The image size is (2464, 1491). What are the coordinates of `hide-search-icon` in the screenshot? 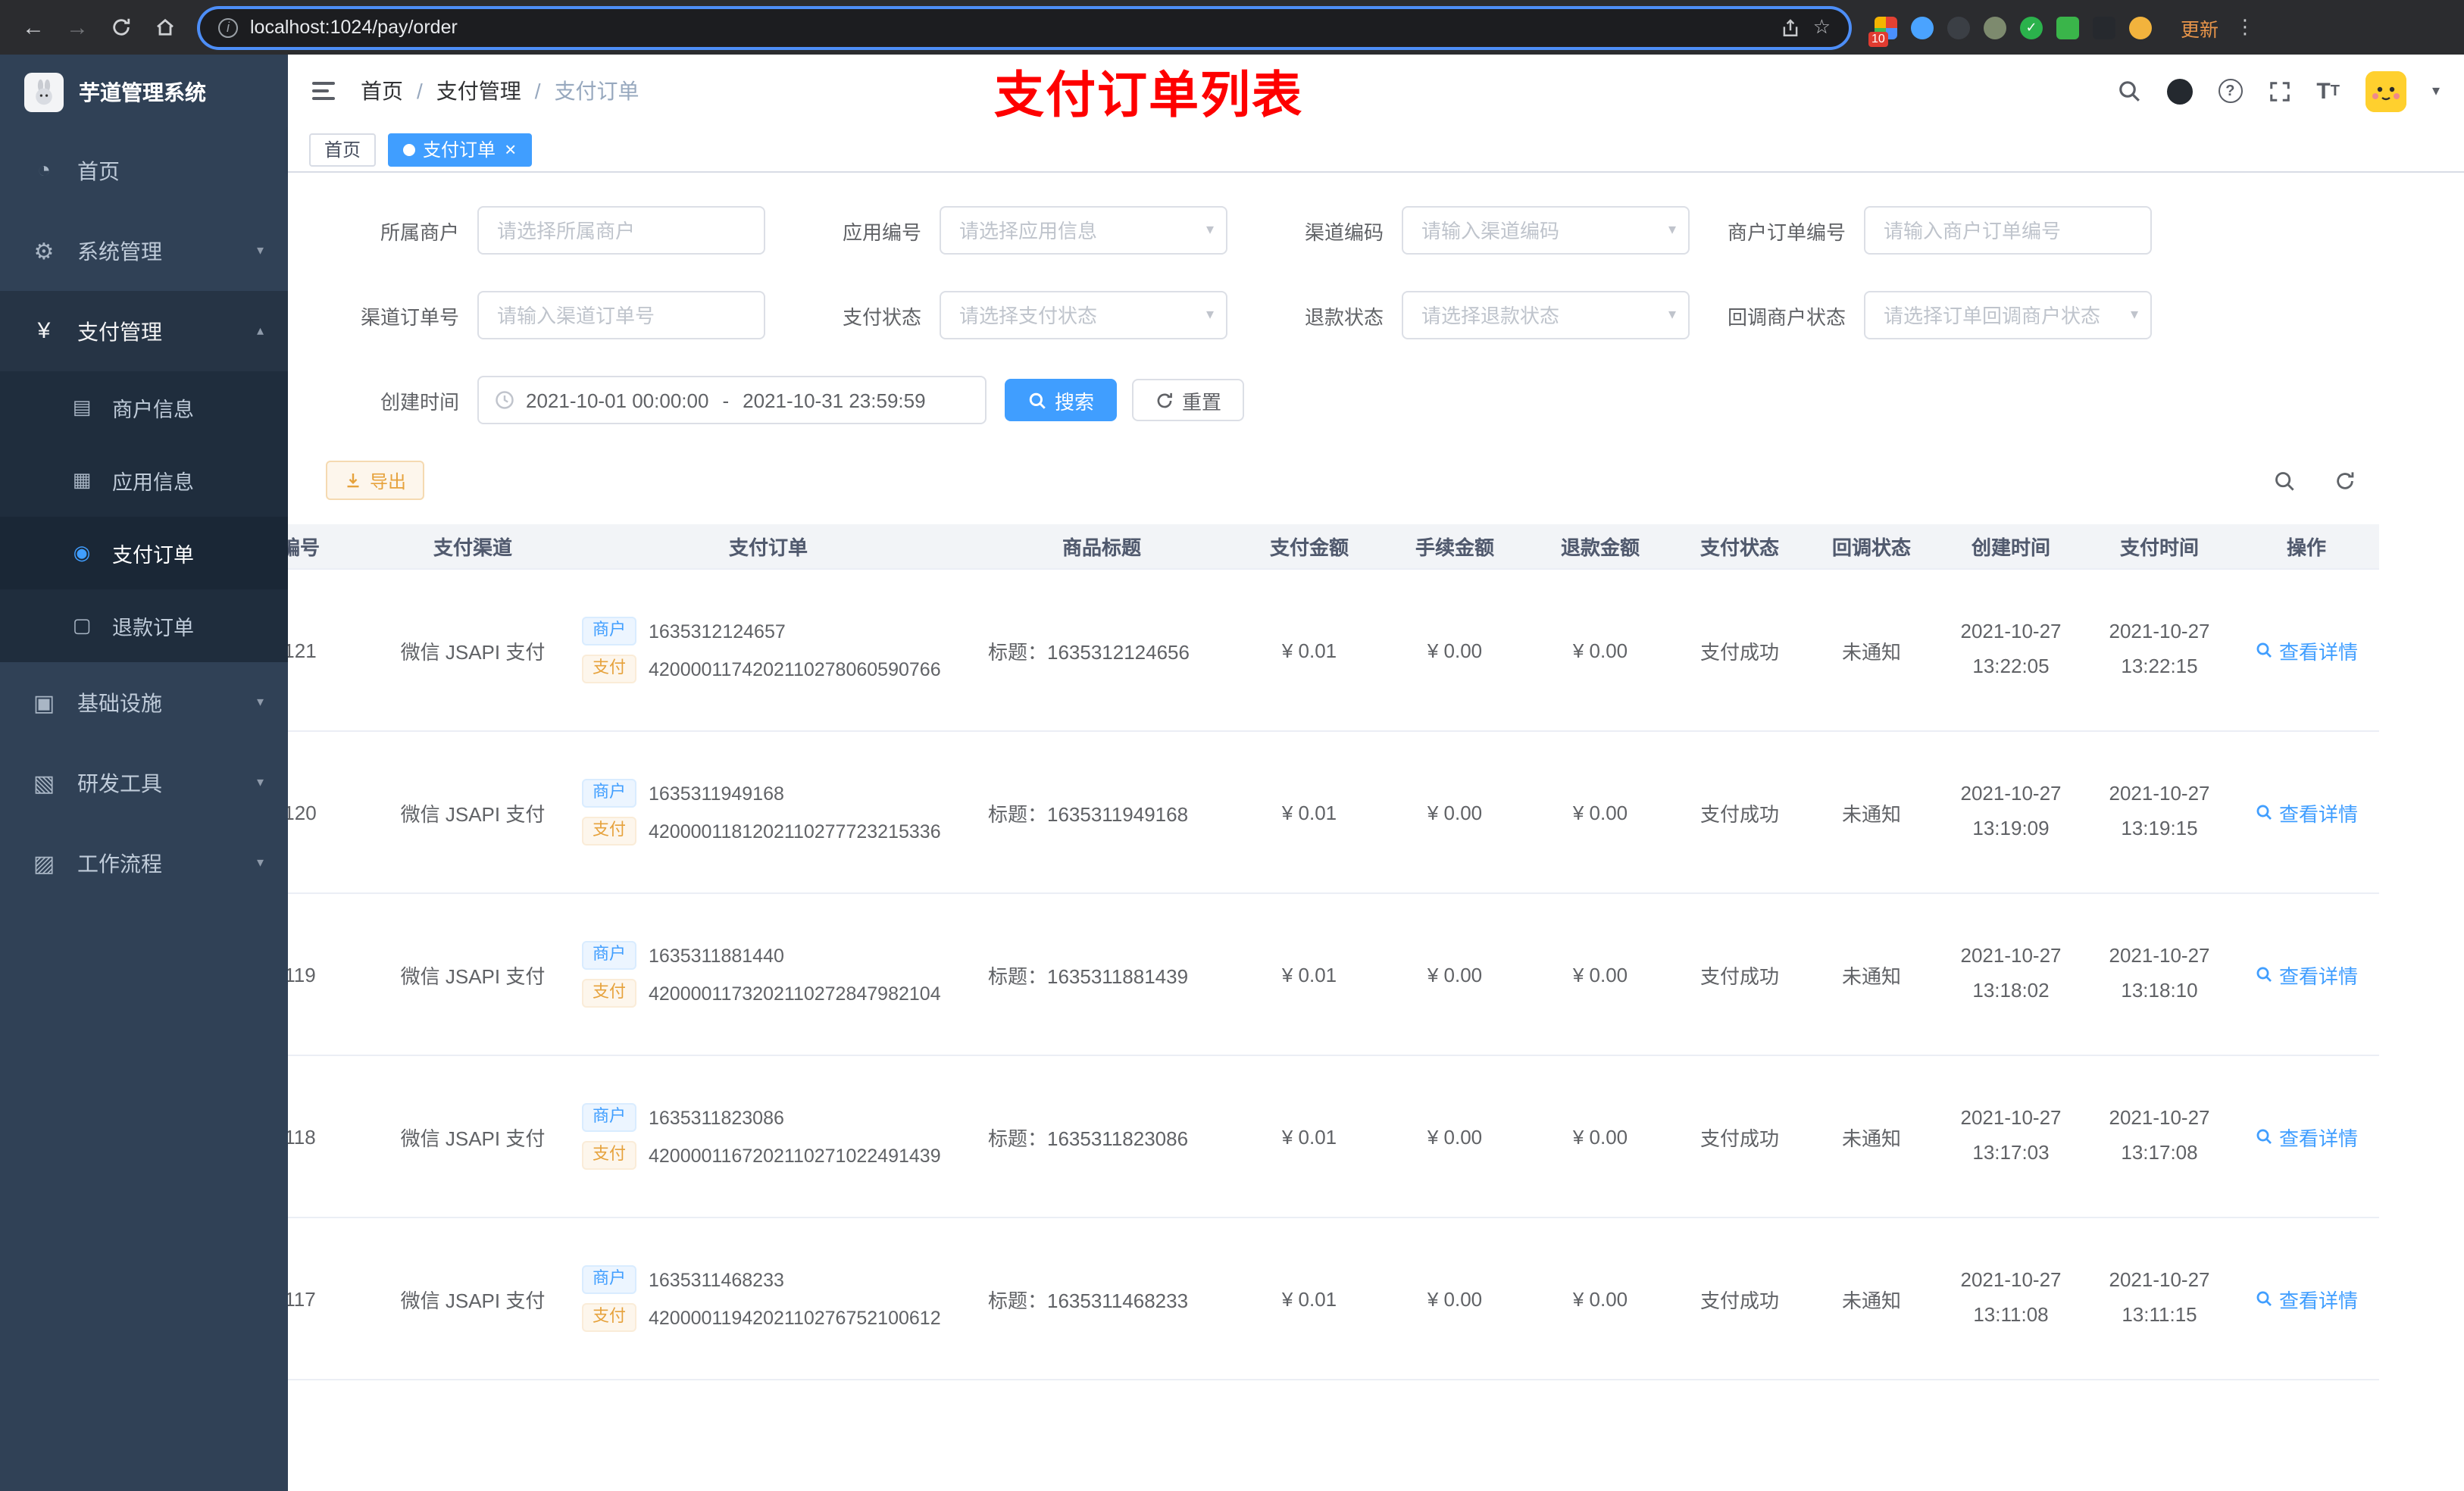 It's located at (2283, 480).